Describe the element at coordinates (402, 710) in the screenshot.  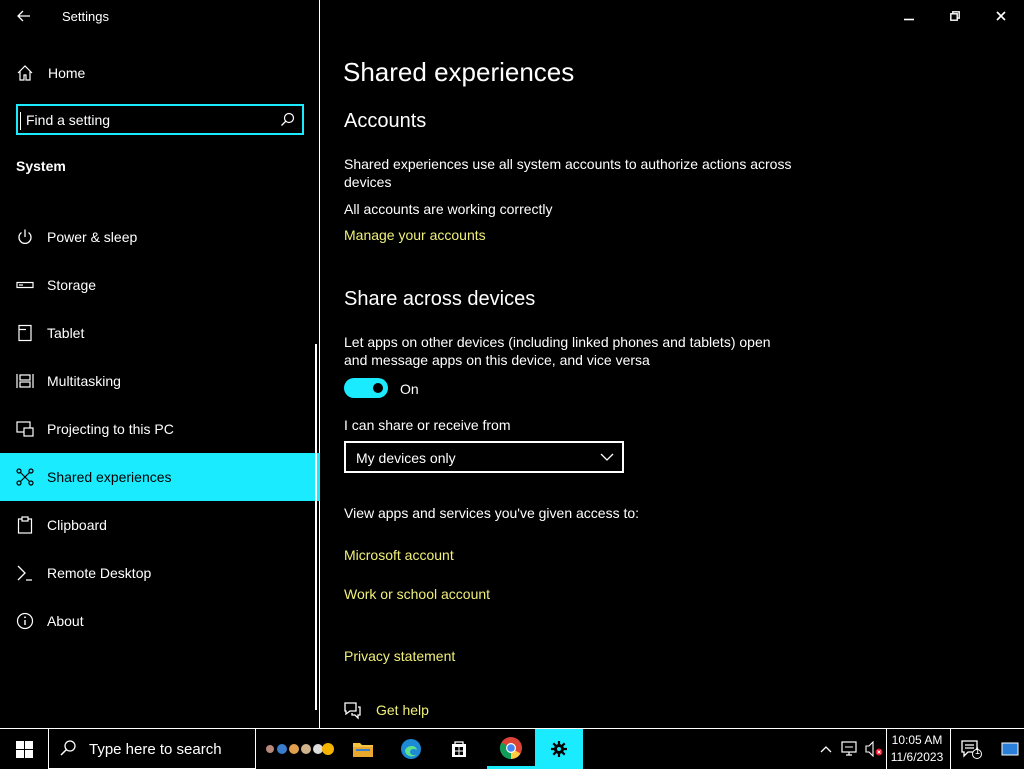
I see `get-help-link: Get help` at that location.